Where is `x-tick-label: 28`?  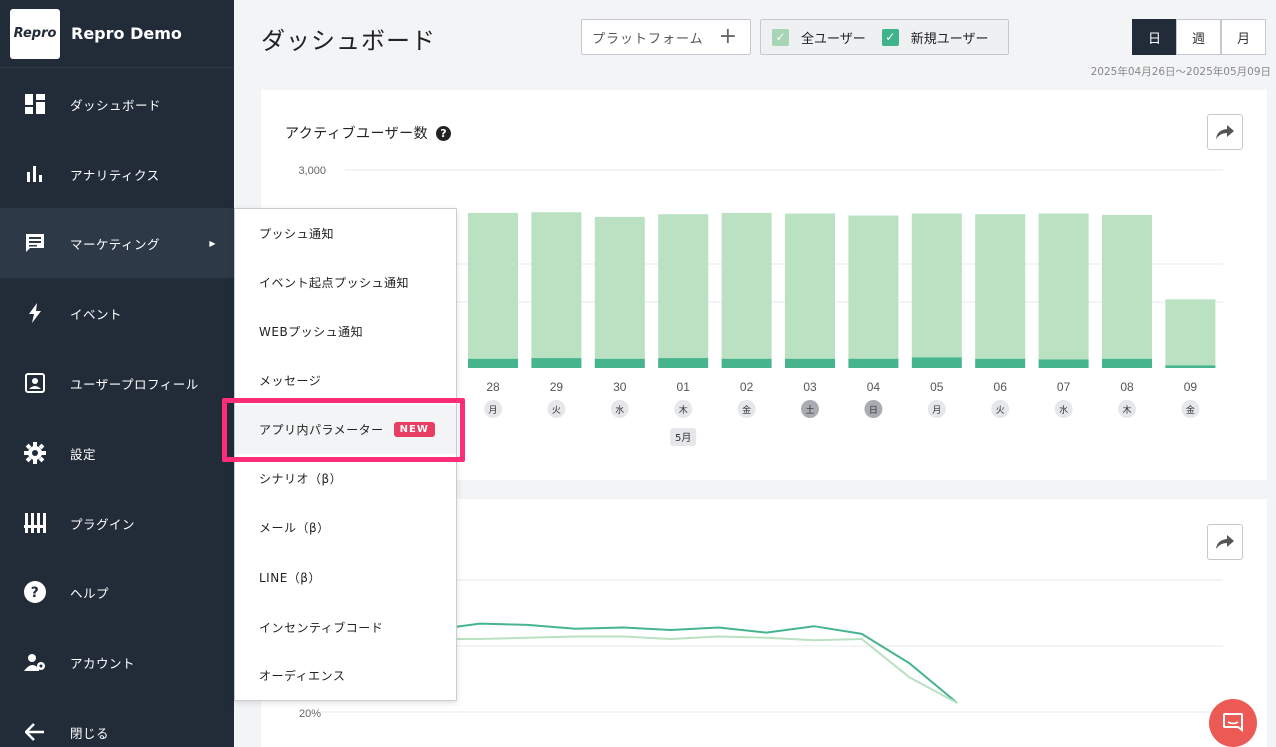 x-tick-label: 28 is located at coordinates (493, 387).